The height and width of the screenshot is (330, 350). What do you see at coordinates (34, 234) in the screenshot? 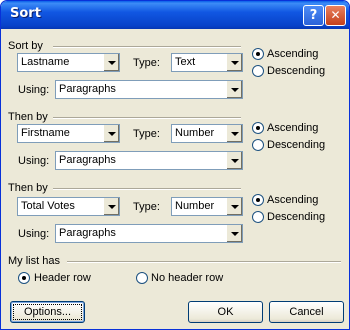
I see `then-by-2-using-label: Using:` at bounding box center [34, 234].